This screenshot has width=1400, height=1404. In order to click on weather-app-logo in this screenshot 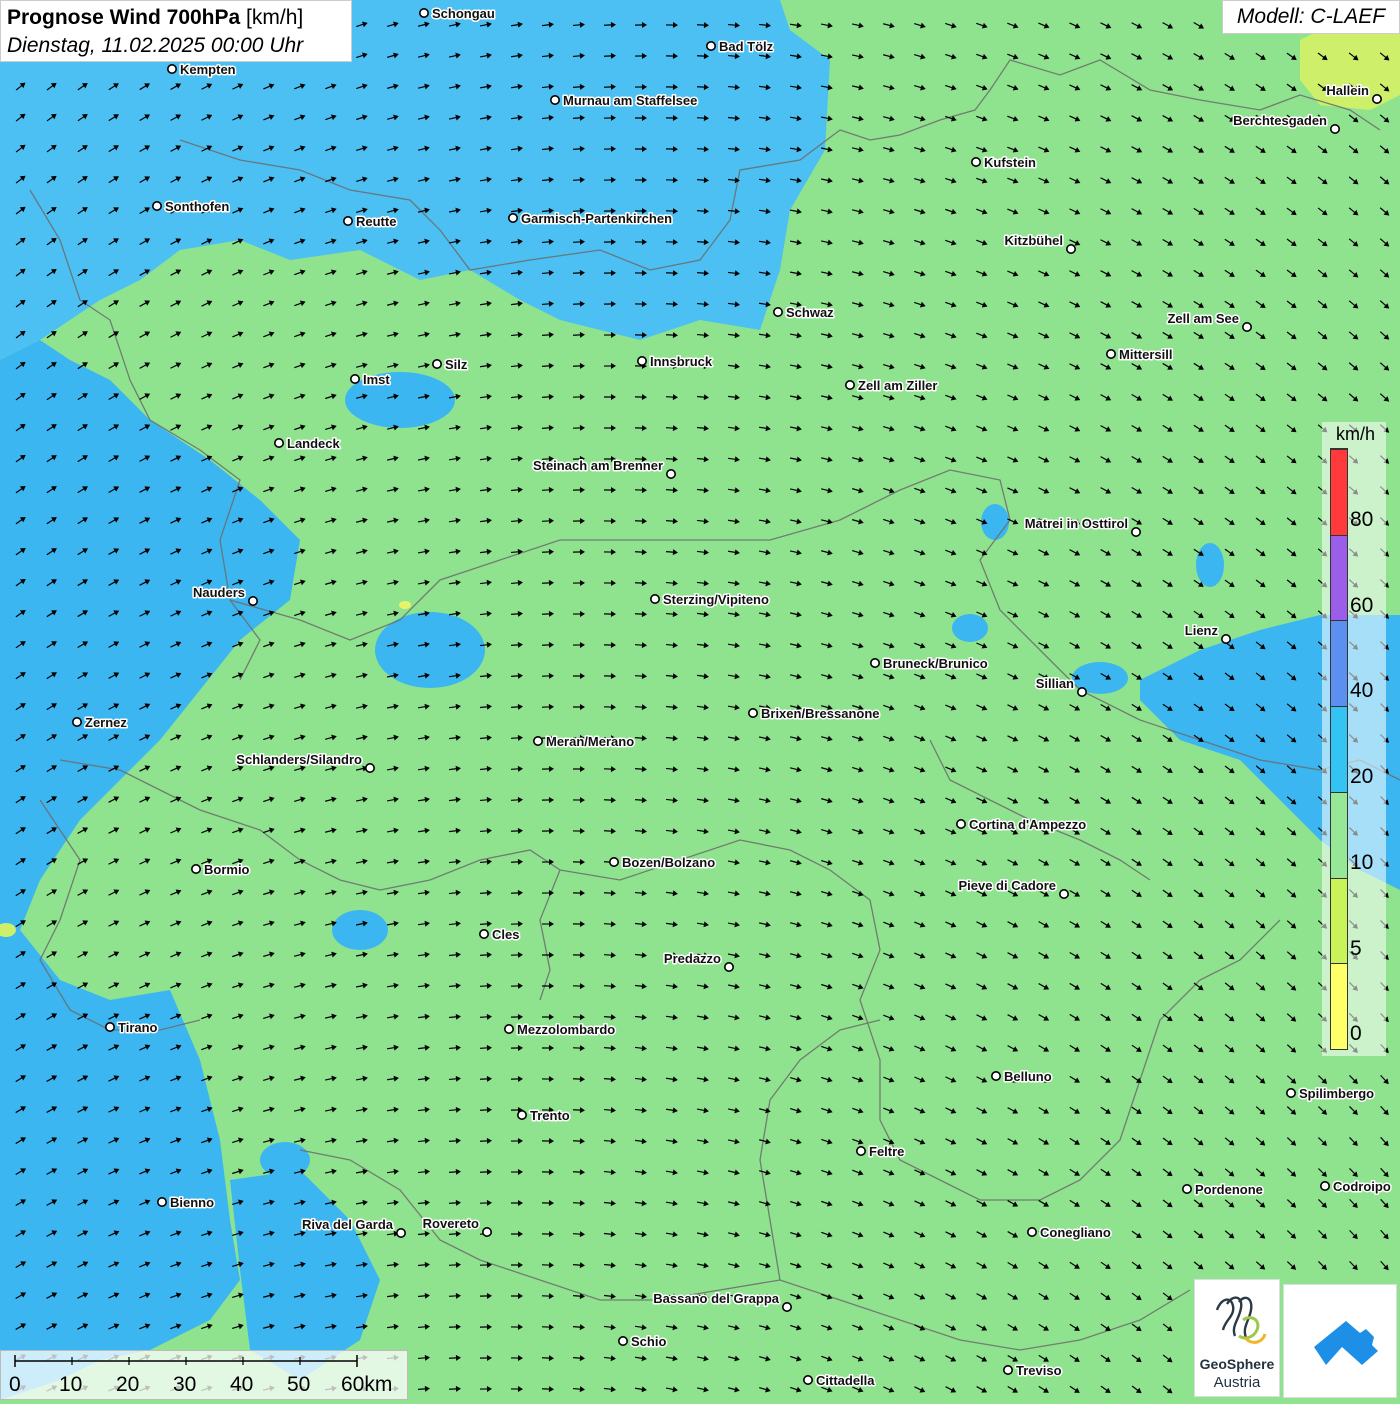, I will do `click(1340, 1341)`.